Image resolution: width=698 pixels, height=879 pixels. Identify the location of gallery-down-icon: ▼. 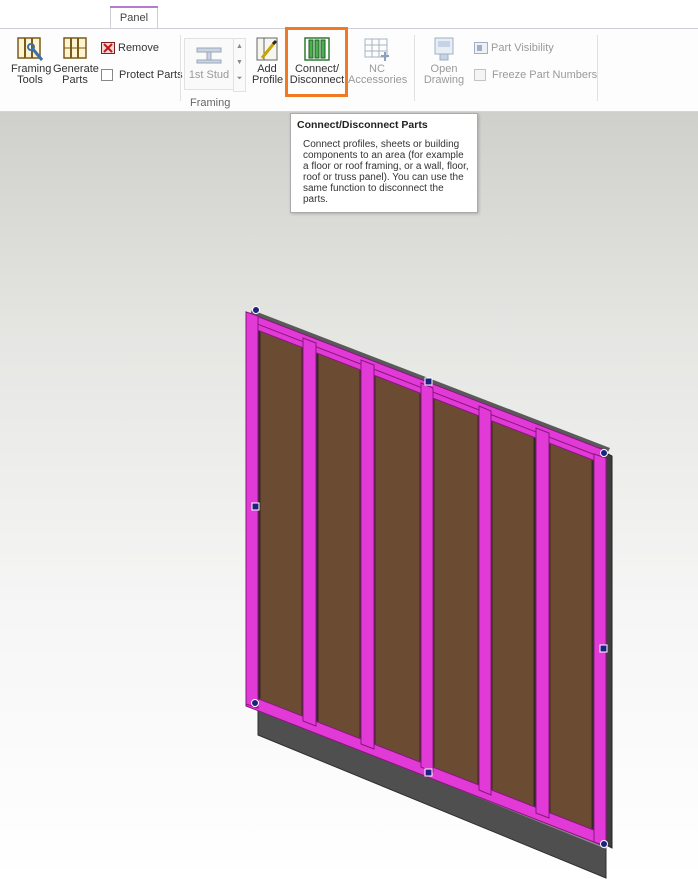
(239, 63).